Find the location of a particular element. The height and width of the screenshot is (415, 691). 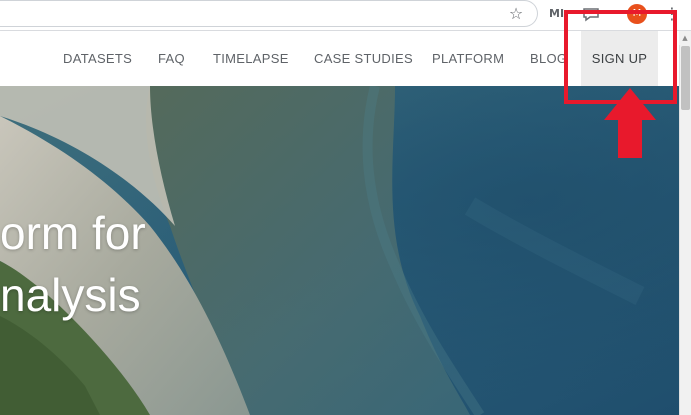

nav-timelapse: TIMELAPSE is located at coordinates (251, 58).